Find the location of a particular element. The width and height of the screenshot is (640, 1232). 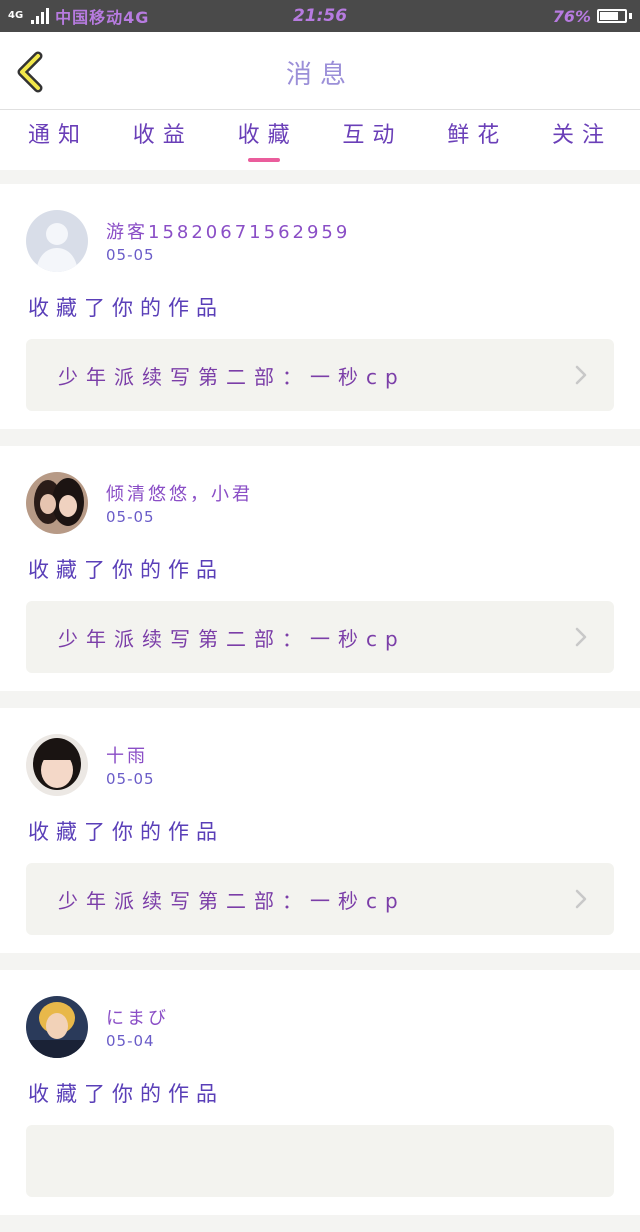

tab-flowers: 鲜花 is located at coordinates (477, 140).